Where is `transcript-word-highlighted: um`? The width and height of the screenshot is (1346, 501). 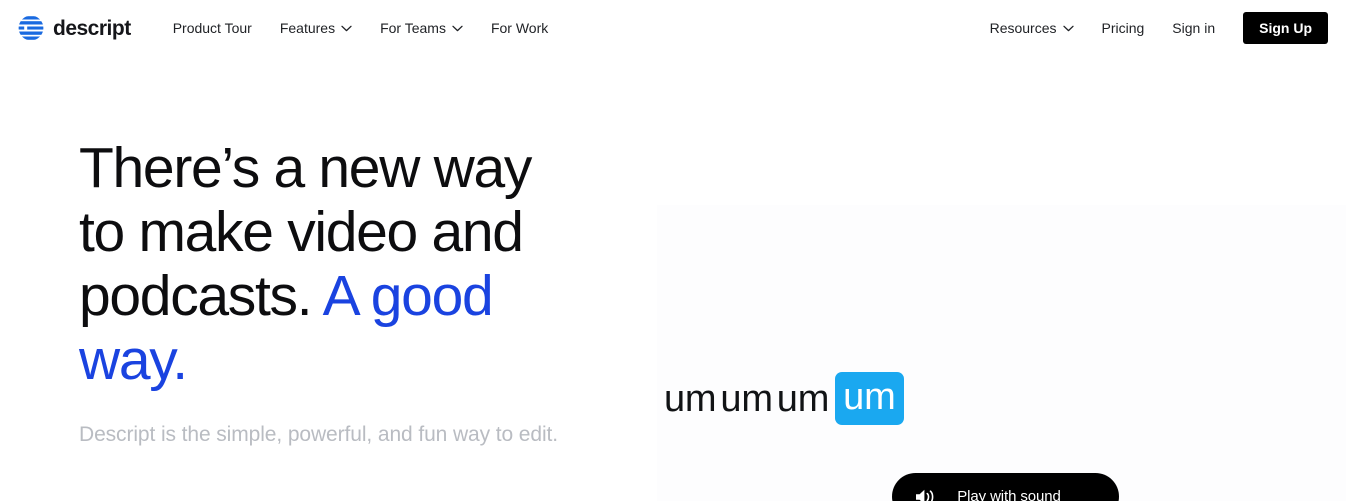 transcript-word-highlighted: um is located at coordinates (869, 398).